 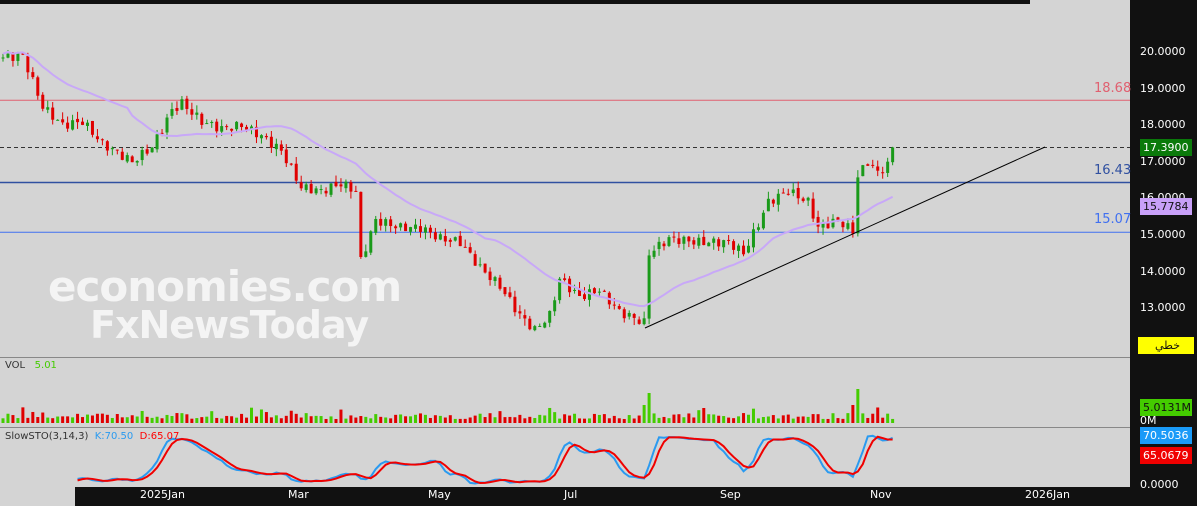 I want to click on last-price-tag: 17.3900, so click(x=1166, y=147).